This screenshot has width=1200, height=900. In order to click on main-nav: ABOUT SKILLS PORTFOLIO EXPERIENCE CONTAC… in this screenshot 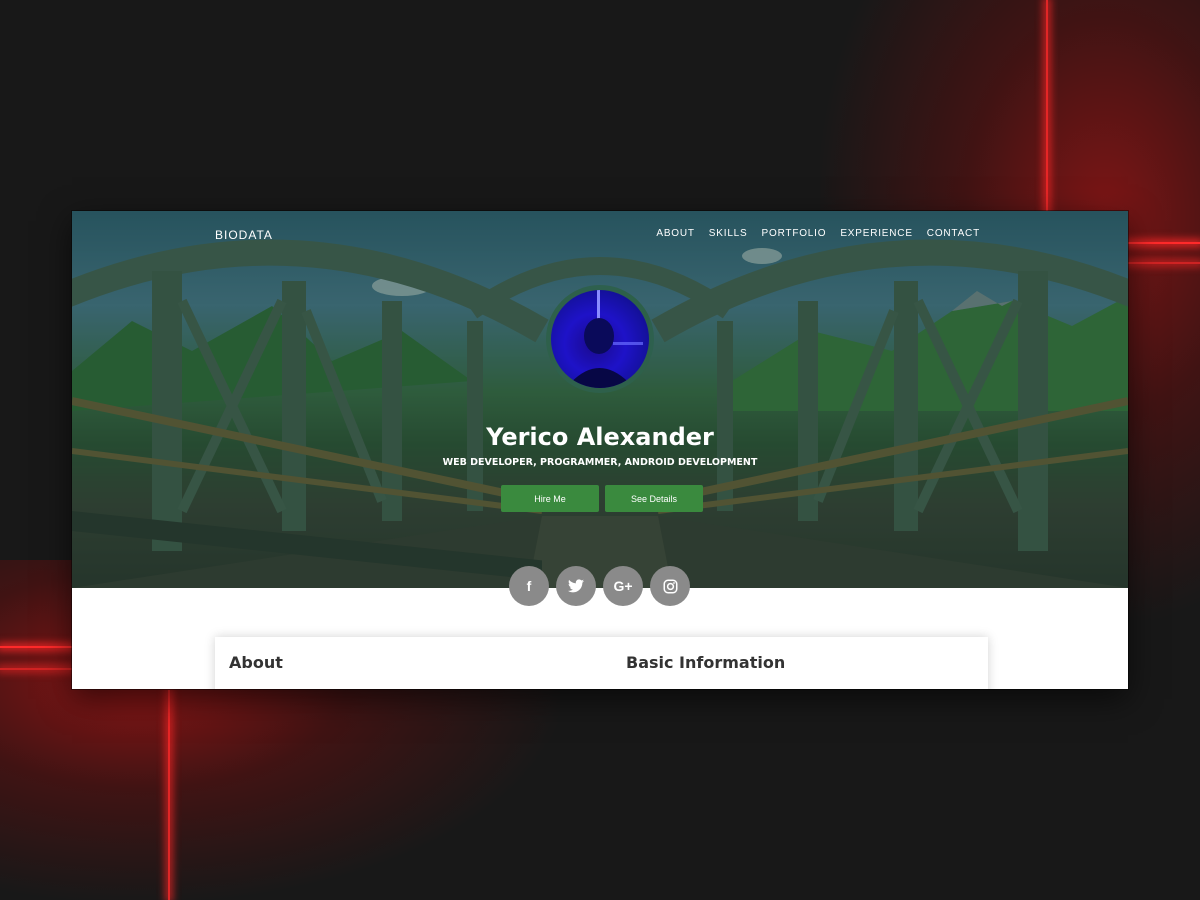, I will do `click(818, 233)`.